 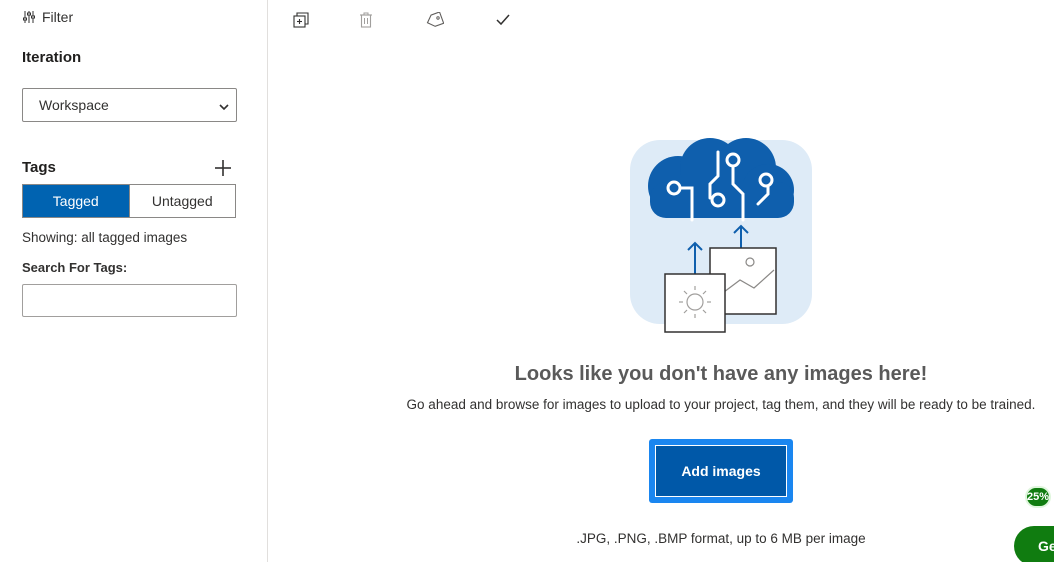 I want to click on plus-icon, so click(x=223, y=171).